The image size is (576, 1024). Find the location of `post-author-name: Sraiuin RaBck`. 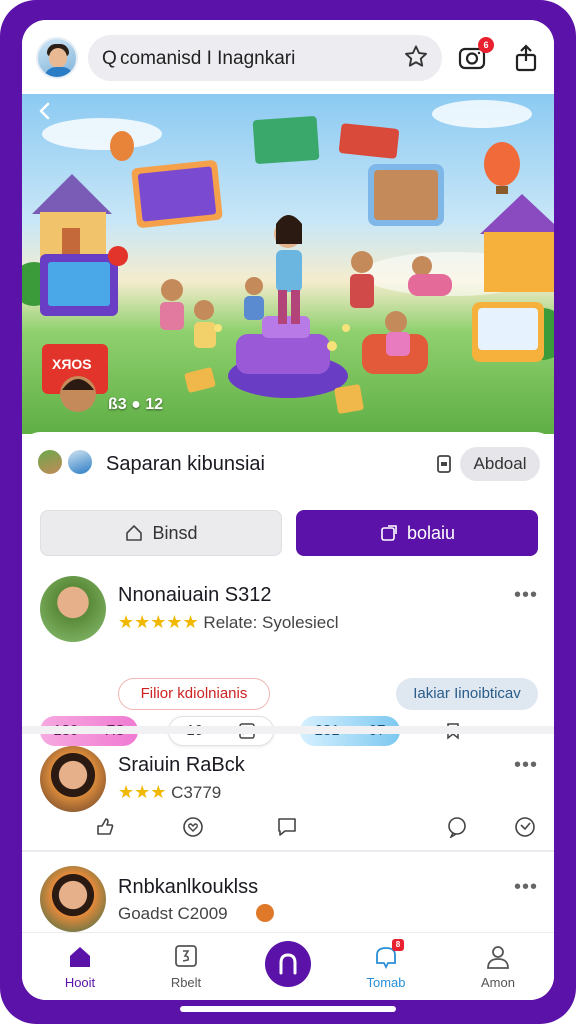

post-author-name: Sraiuin RaBck is located at coordinates (181, 765).